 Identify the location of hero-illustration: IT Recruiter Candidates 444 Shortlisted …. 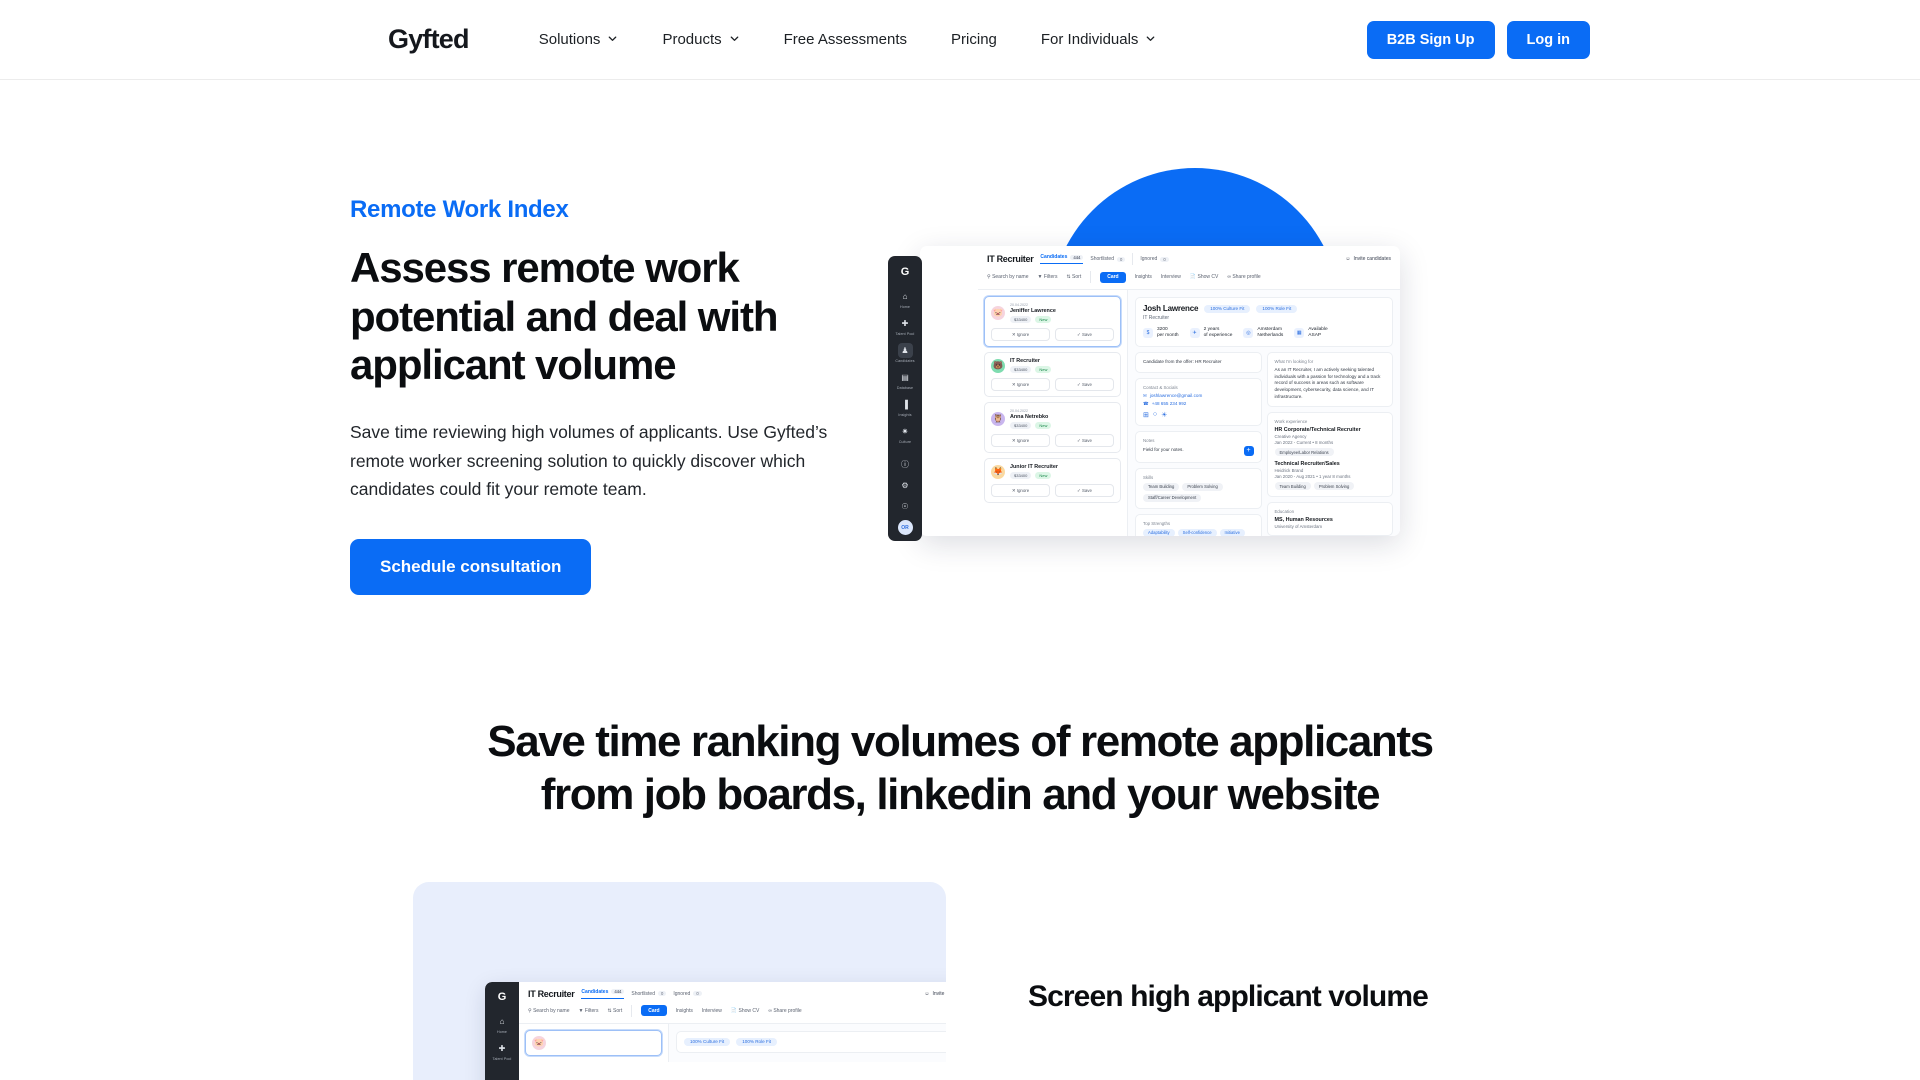
(1230, 383).